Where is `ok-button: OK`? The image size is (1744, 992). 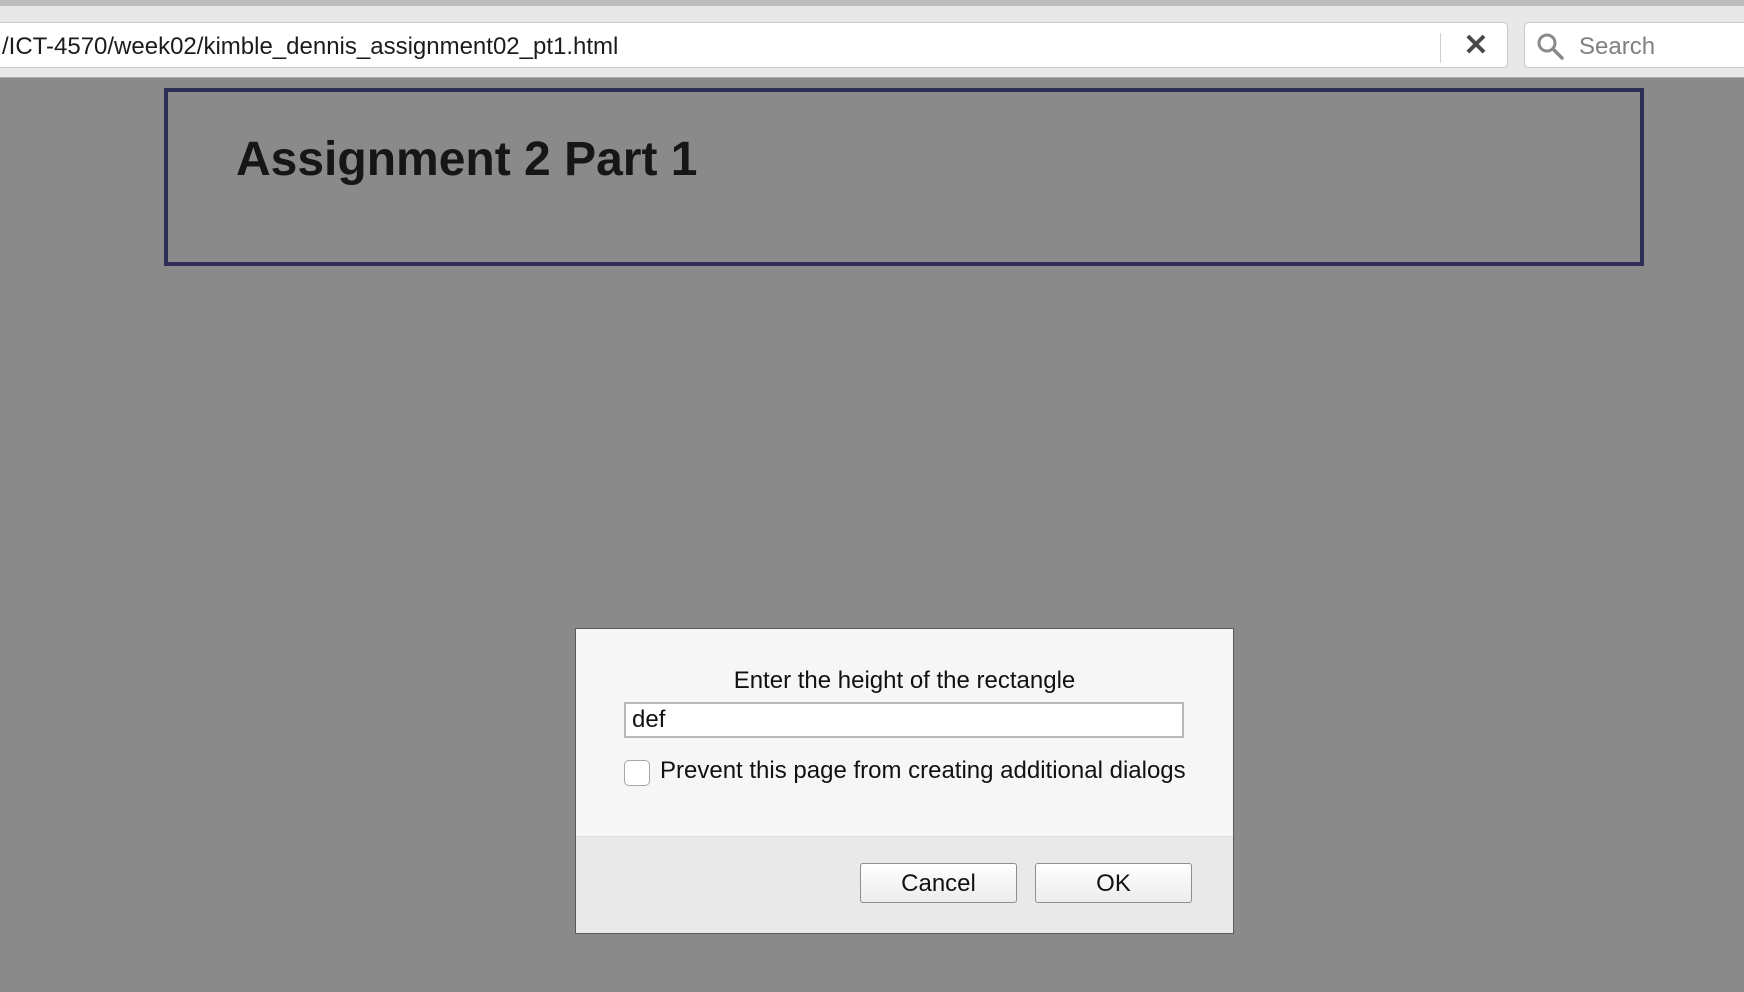 ok-button: OK is located at coordinates (1113, 883).